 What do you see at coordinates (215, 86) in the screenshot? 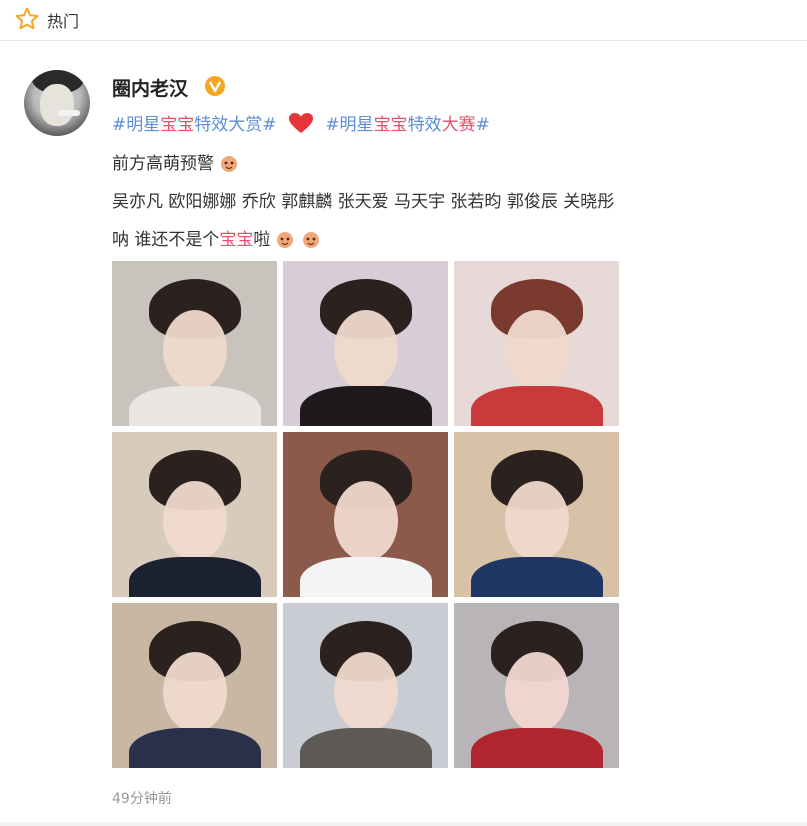
I see `verified-badge-icon` at bounding box center [215, 86].